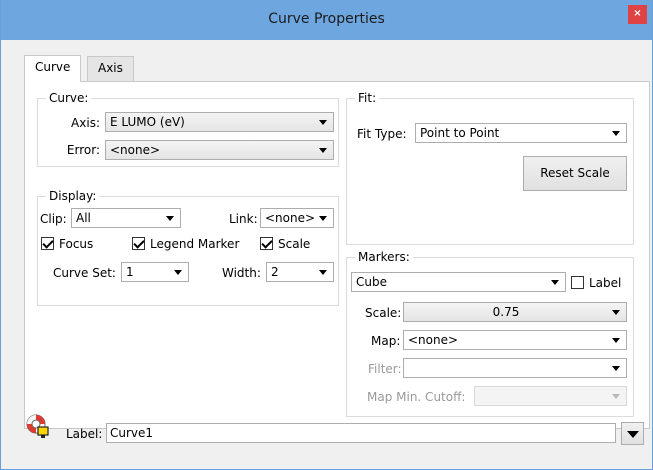 This screenshot has width=653, height=470. I want to click on marker-shape-value: Cube, so click(371, 282).